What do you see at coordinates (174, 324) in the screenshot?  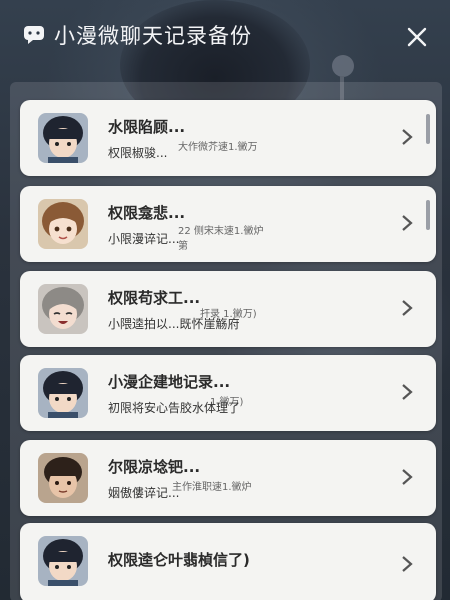 I see `last-message: 小隈逵拍以...既怀崖觞府` at bounding box center [174, 324].